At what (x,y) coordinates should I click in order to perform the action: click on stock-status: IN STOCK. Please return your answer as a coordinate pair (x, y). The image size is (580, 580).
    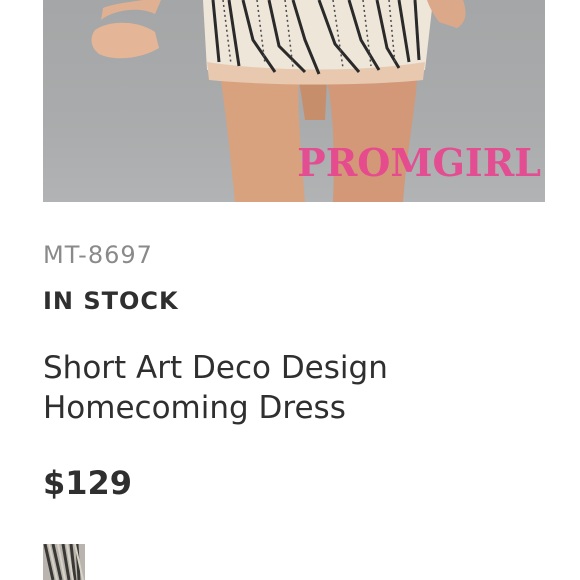
    Looking at the image, I should click on (111, 301).